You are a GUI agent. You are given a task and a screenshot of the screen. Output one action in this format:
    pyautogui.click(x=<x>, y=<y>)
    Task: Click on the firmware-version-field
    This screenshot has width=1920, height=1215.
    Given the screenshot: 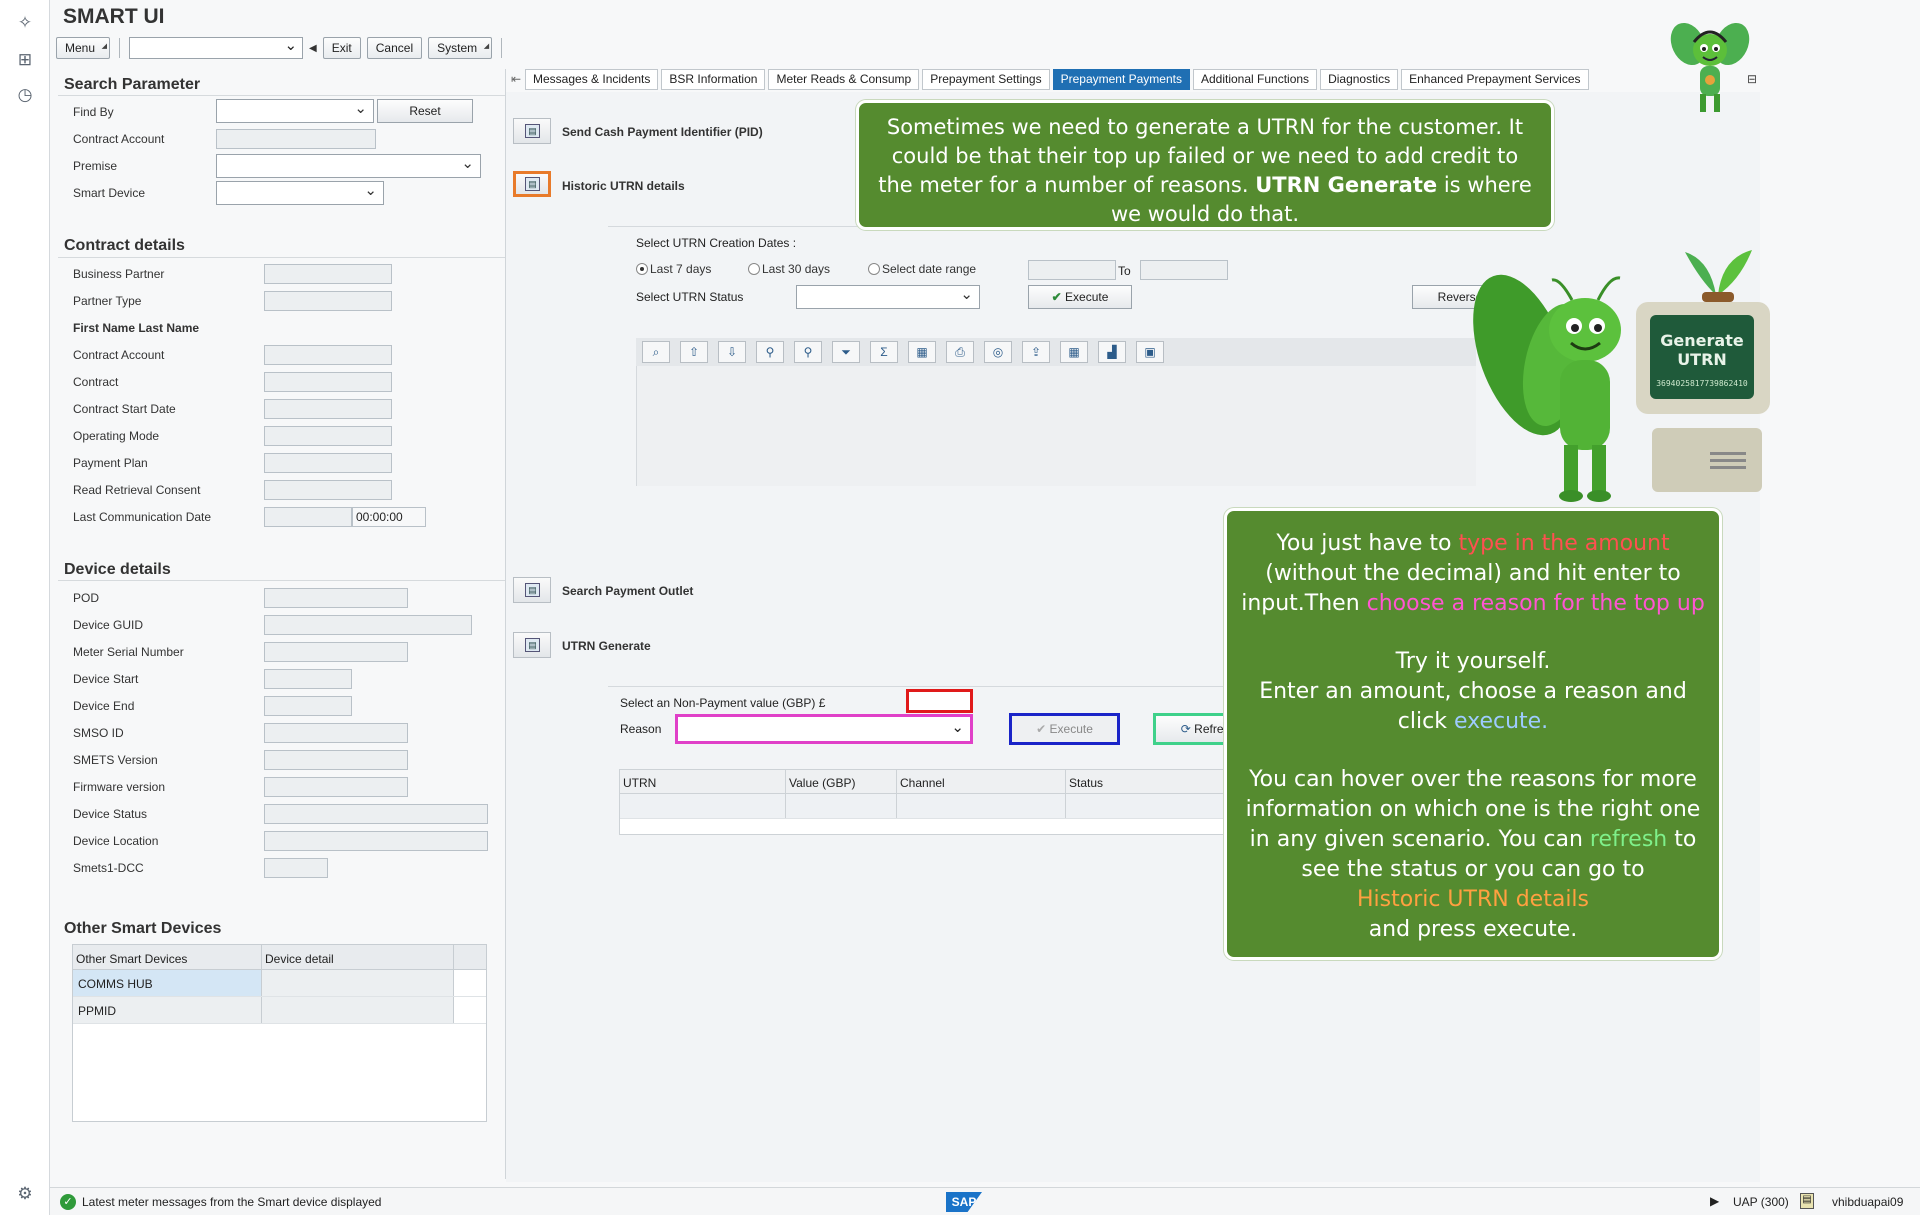 What is the action you would take?
    pyautogui.click(x=336, y=787)
    